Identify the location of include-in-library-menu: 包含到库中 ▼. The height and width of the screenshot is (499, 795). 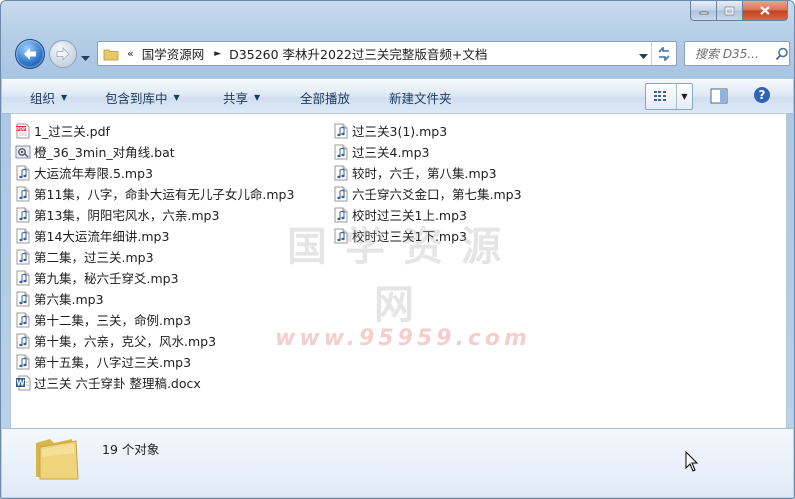
(142, 97).